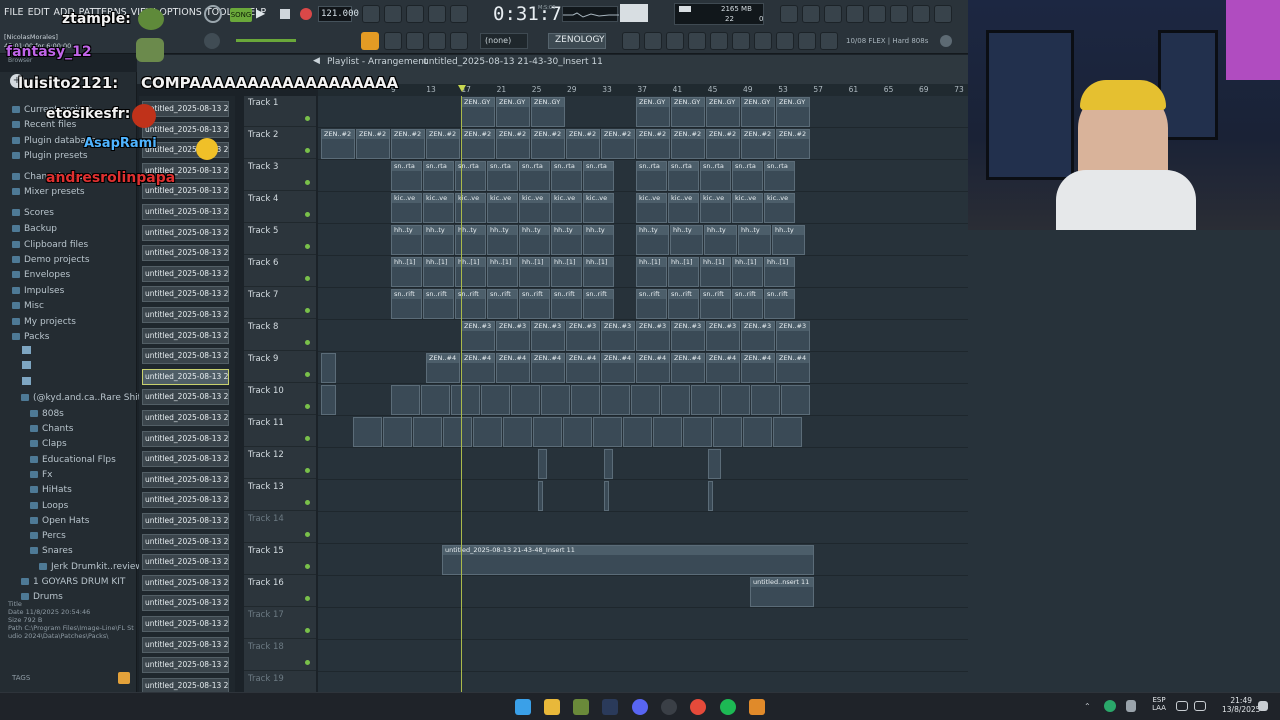 The width and height of the screenshot is (1280, 720). What do you see at coordinates (653, 41) in the screenshot?
I see `piano-roll-icon` at bounding box center [653, 41].